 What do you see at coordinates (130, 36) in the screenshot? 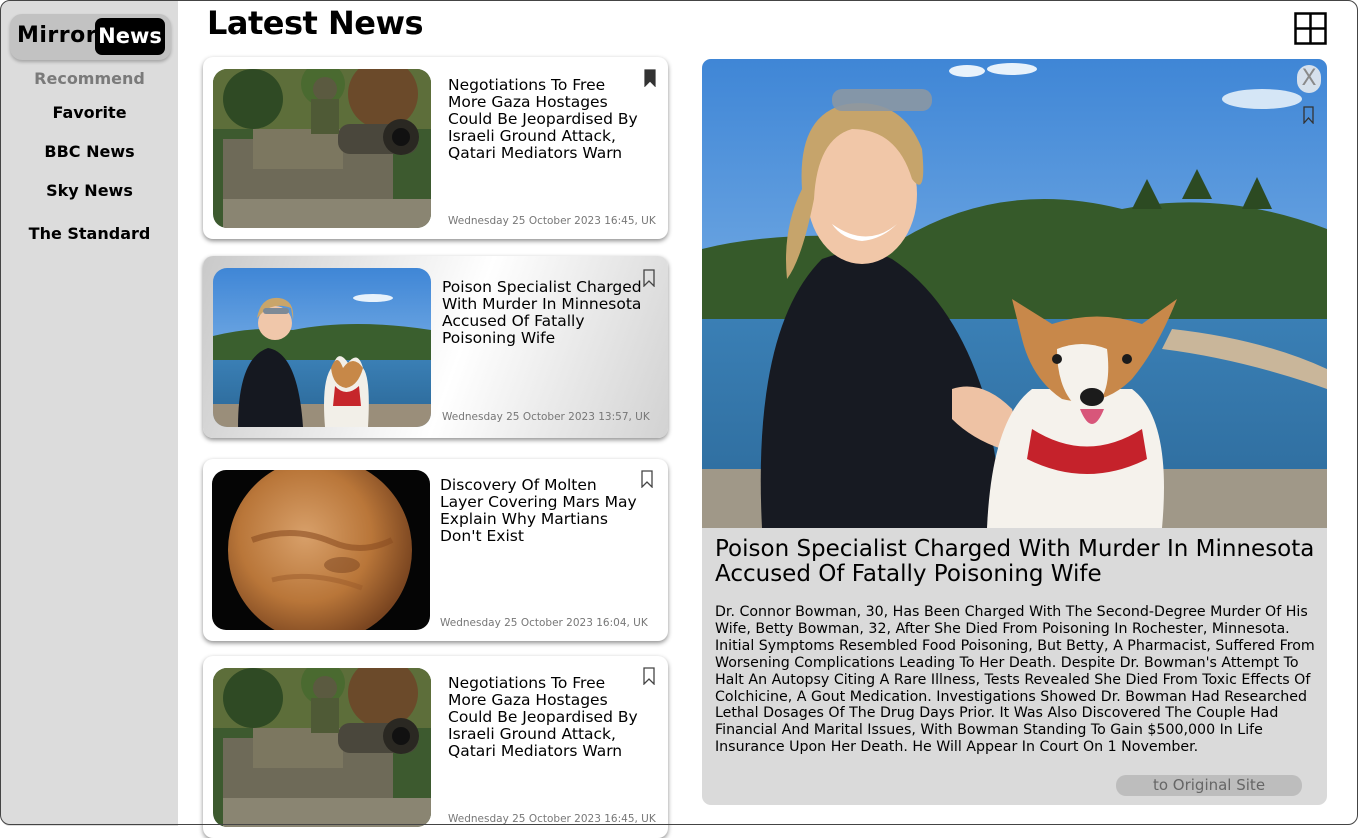
I see `logo-news-text: News` at bounding box center [130, 36].